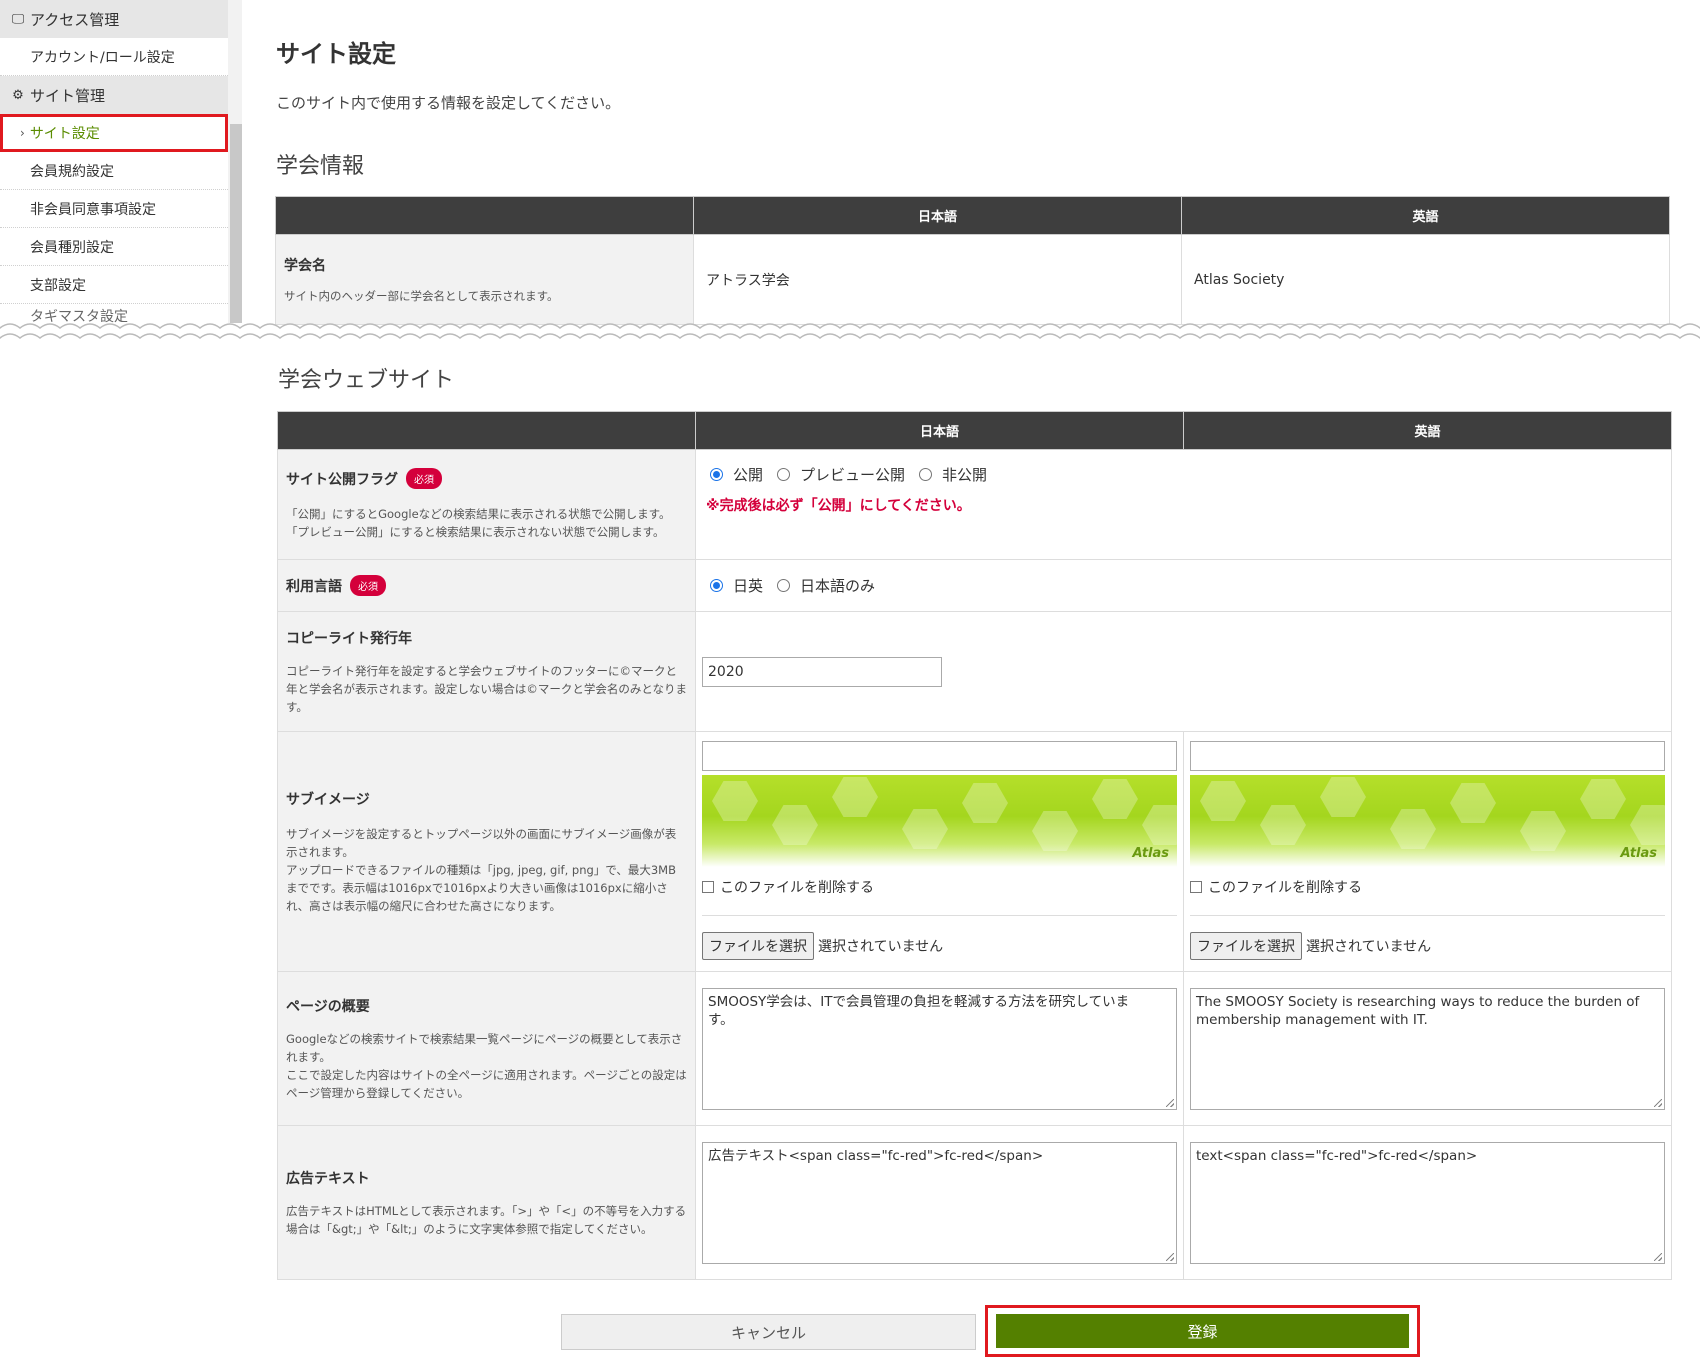 Image resolution: width=1700 pixels, height=1368 pixels. I want to click on radio-private-label: 非公開, so click(964, 474).